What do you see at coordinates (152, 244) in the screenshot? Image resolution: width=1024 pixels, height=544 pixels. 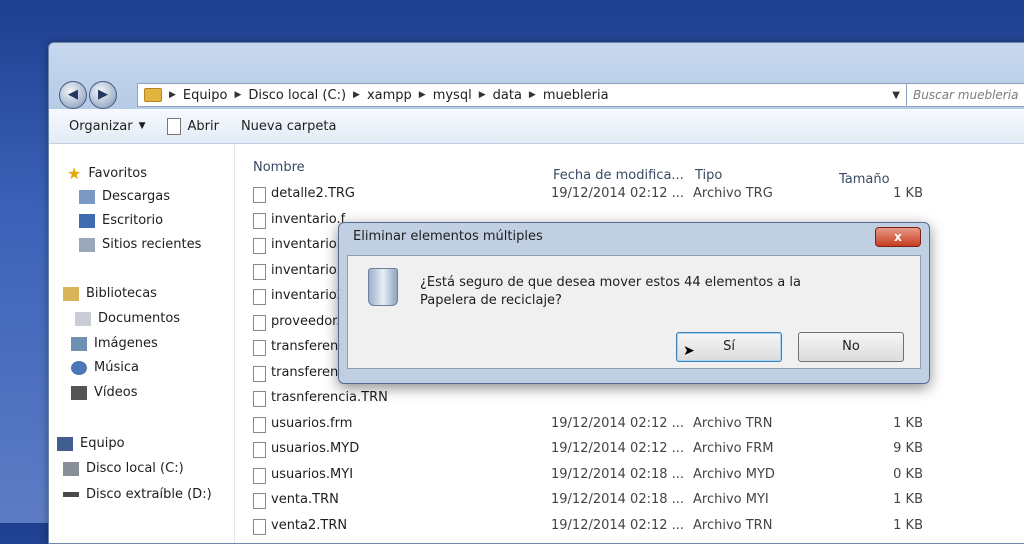 I see `nav-label: Sitios recientes` at bounding box center [152, 244].